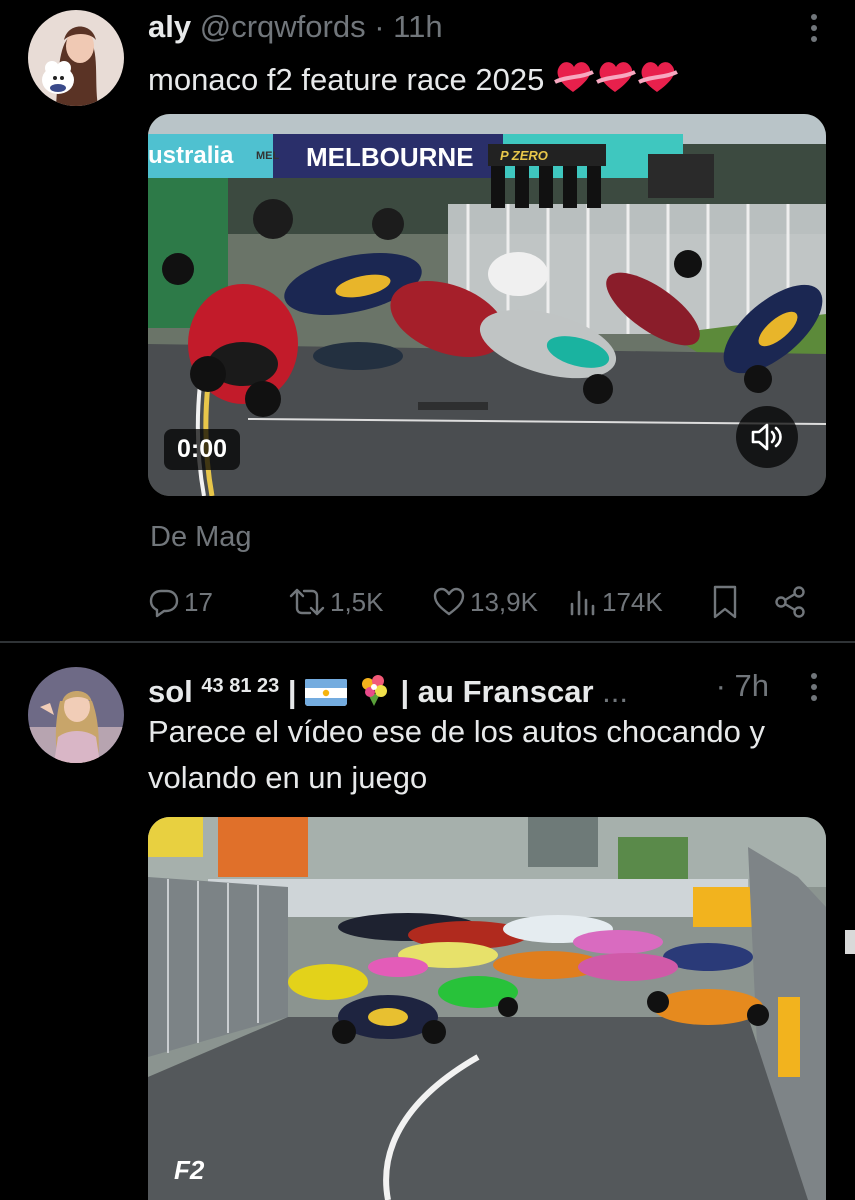 The image size is (855, 1200). I want to click on bookmark-icon, so click(725, 602).